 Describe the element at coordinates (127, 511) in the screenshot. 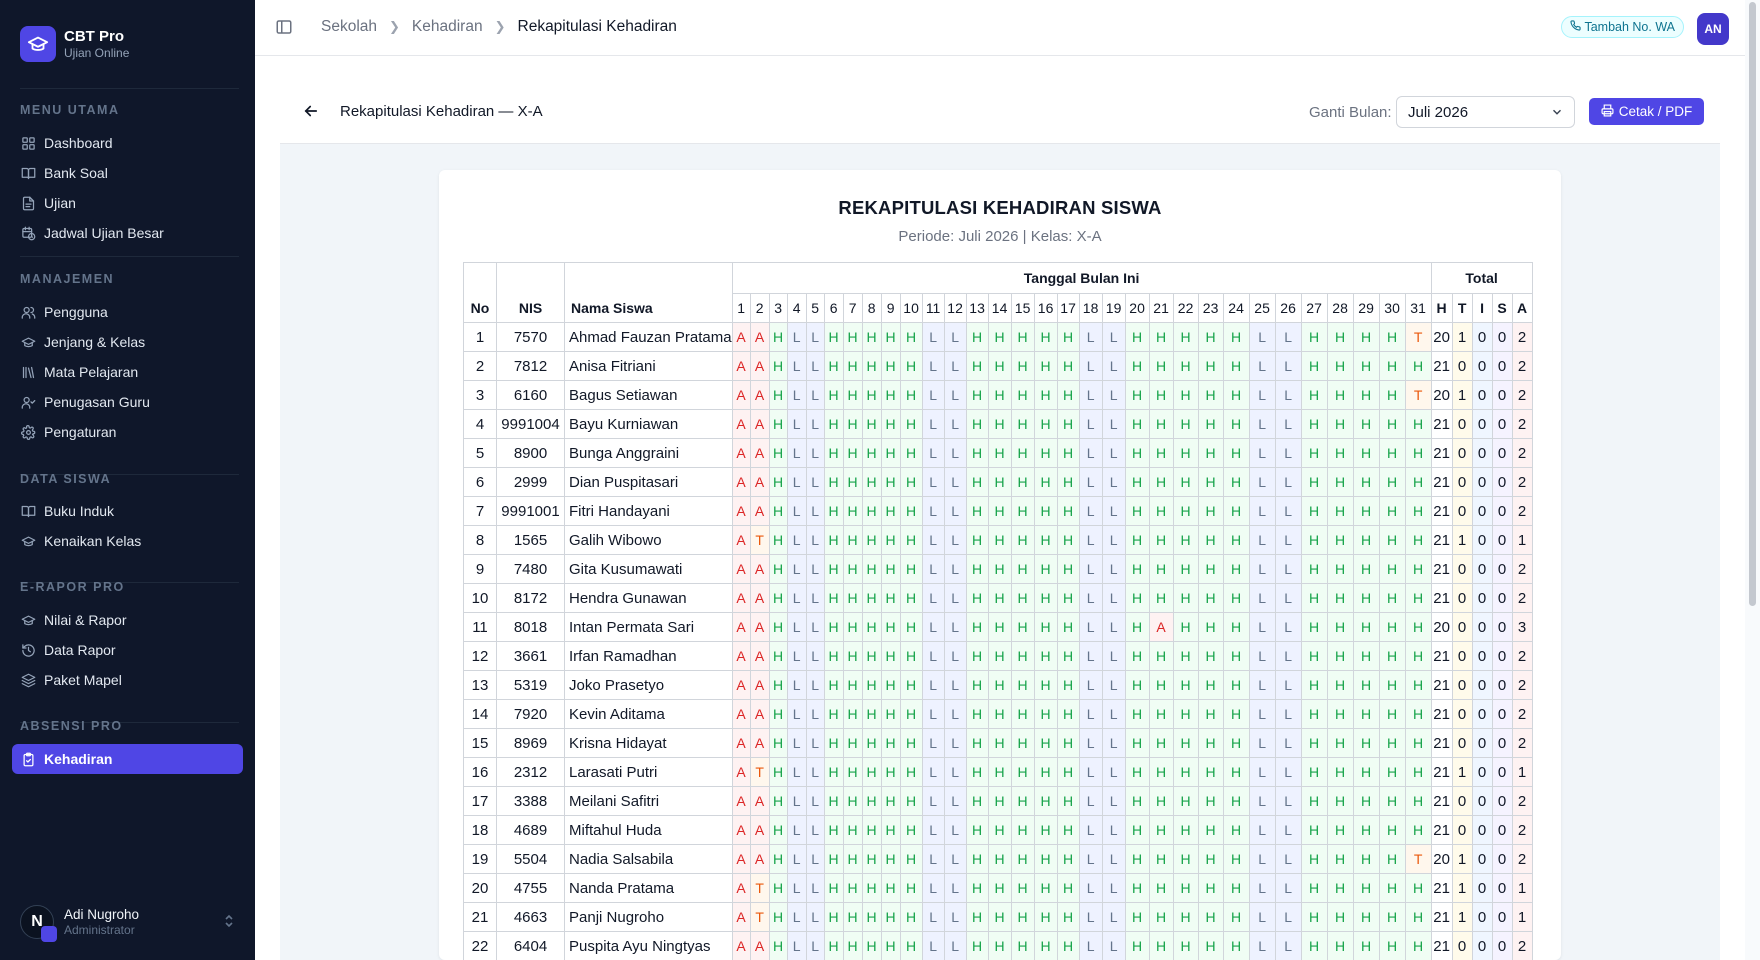

I see `sidebar-item-buku-induk: Buku Induk` at that location.